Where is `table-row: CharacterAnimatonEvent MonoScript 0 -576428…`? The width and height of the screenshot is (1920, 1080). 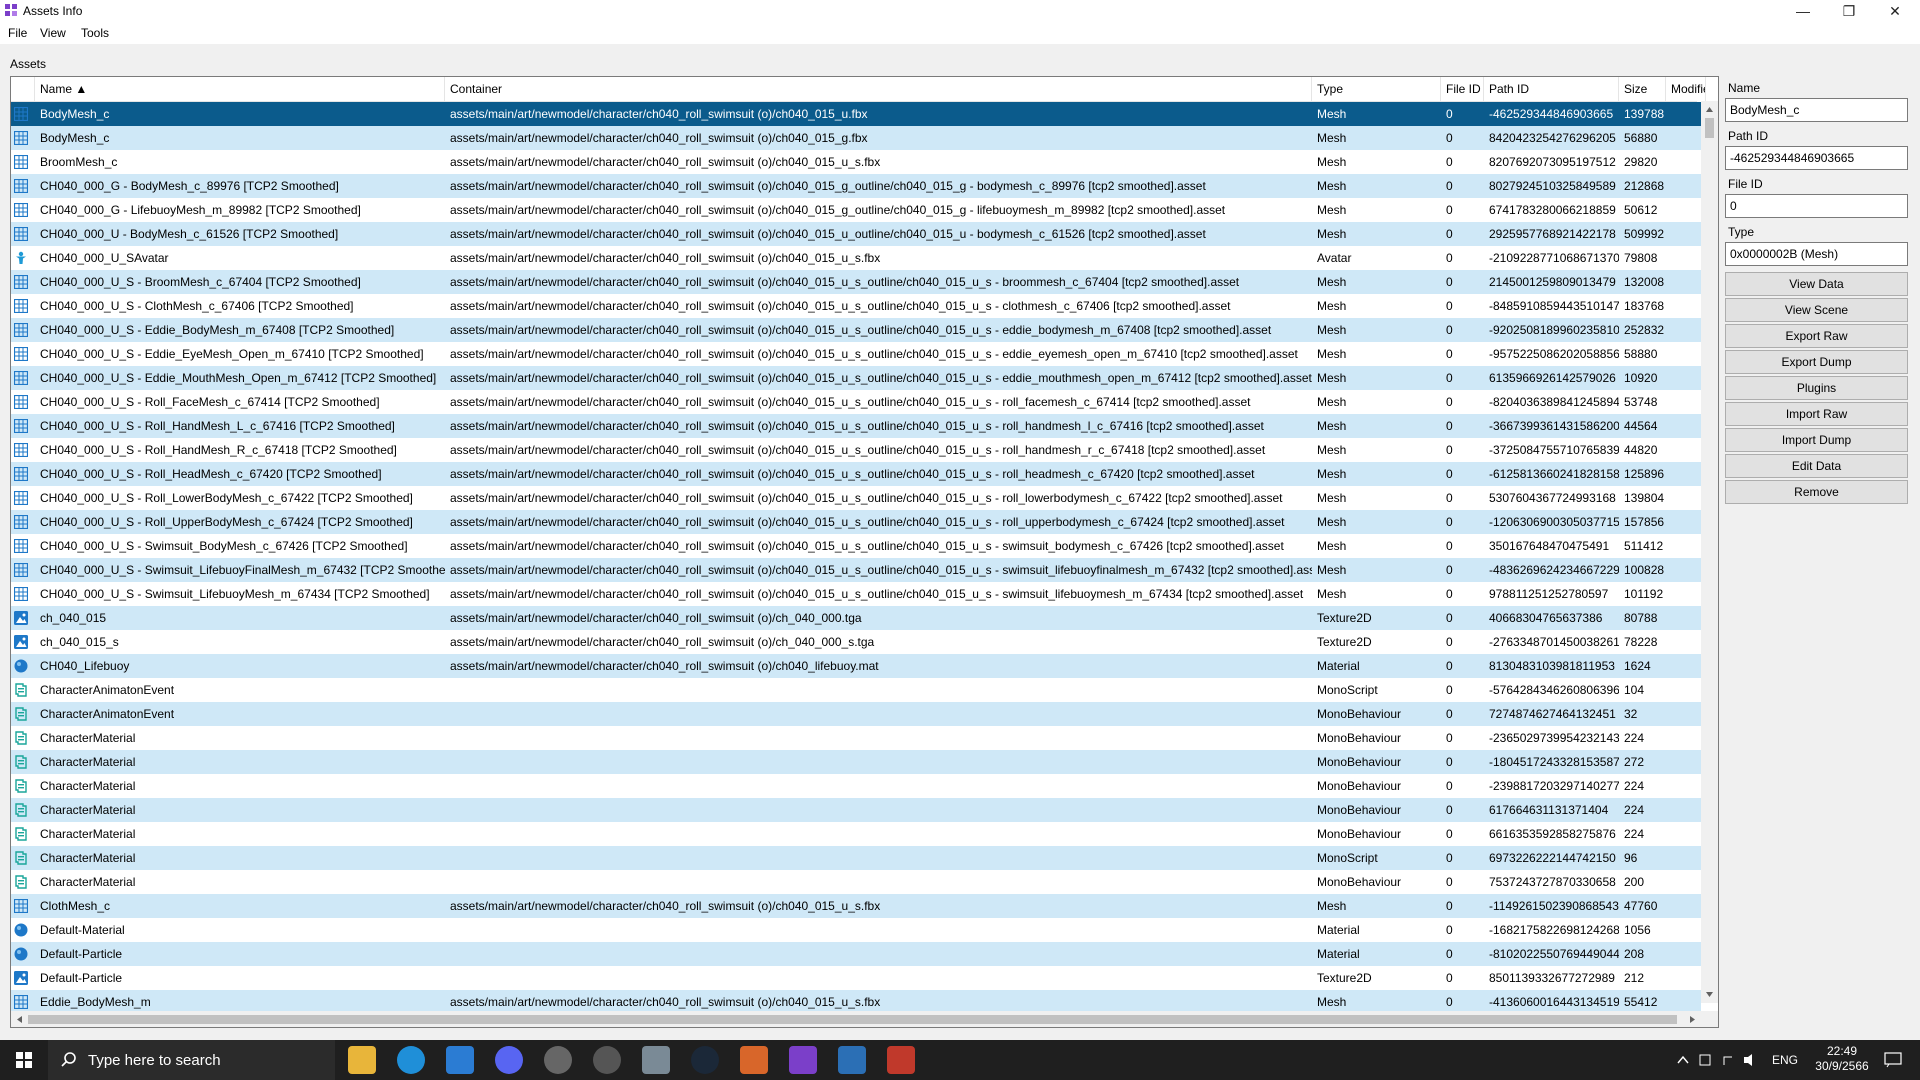
table-row: CharacterAnimatonEvent MonoScript 0 -576428… is located at coordinates (856, 690).